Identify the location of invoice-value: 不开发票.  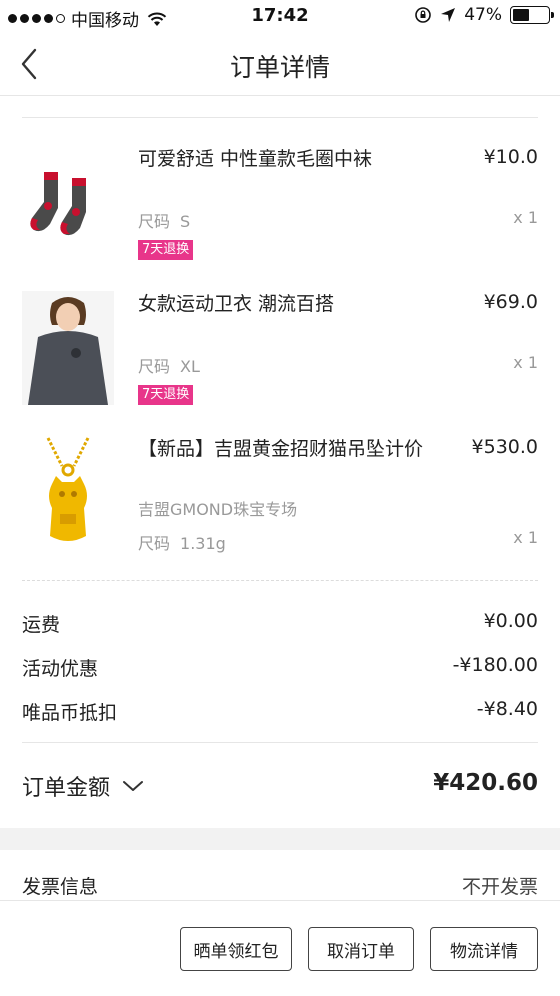
(499, 887).